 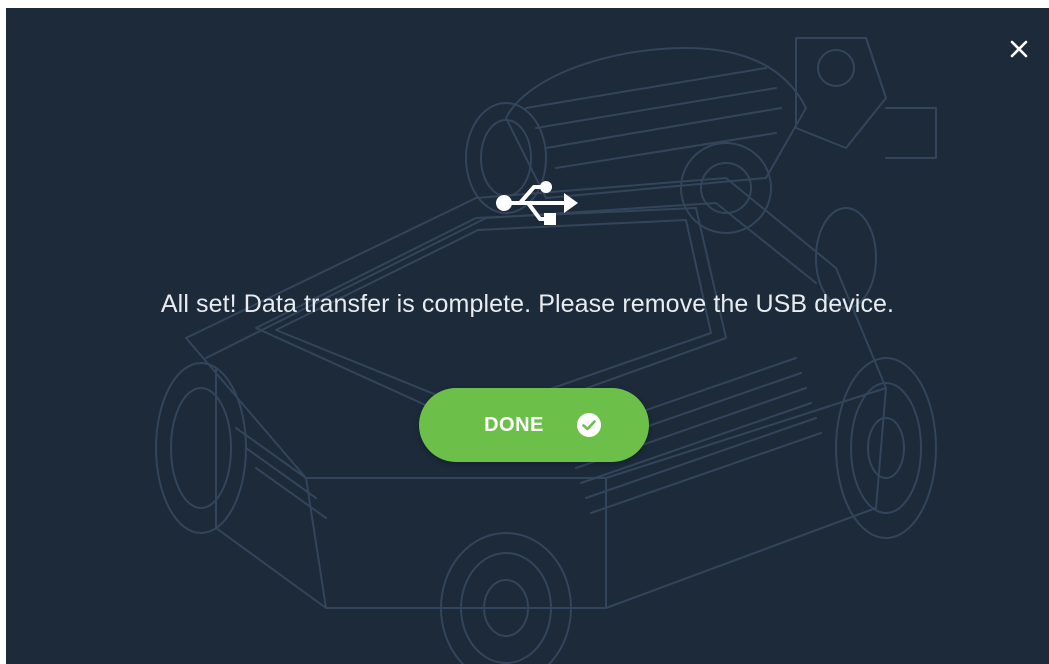 I want to click on close-icon, so click(x=1019, y=49).